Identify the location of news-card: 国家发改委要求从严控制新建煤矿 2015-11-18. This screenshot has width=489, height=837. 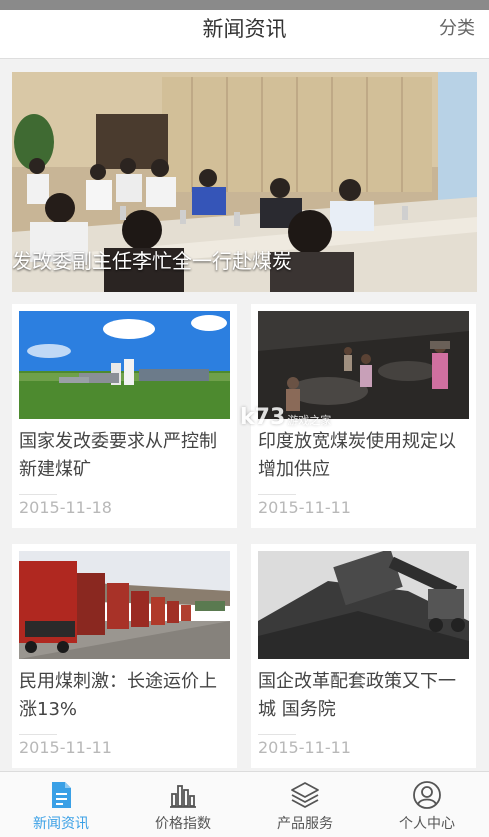
(124, 416).